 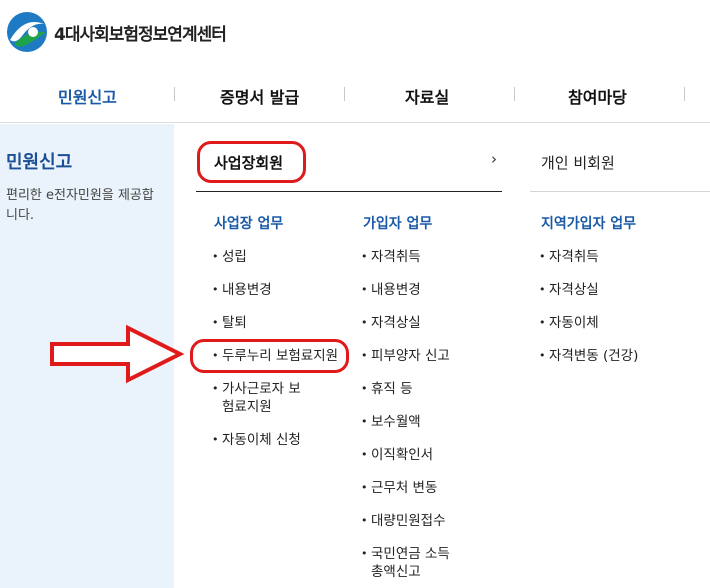 I want to click on nav-item-minwon: 민원신고, so click(x=87, y=96).